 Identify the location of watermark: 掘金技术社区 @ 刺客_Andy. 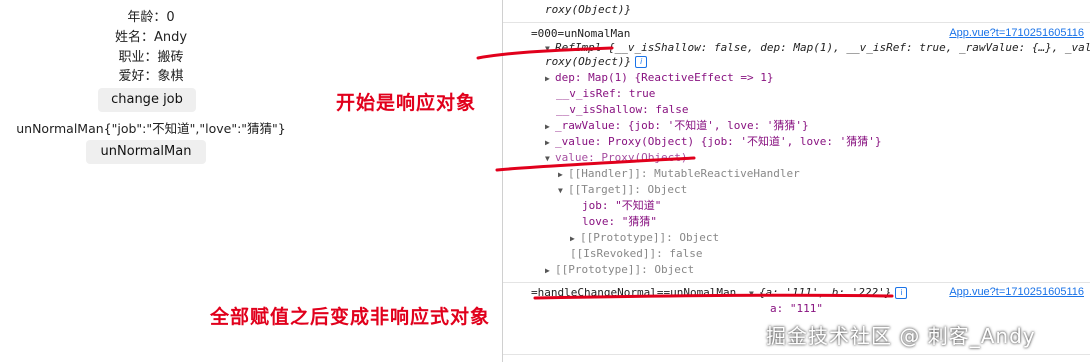
(901, 336).